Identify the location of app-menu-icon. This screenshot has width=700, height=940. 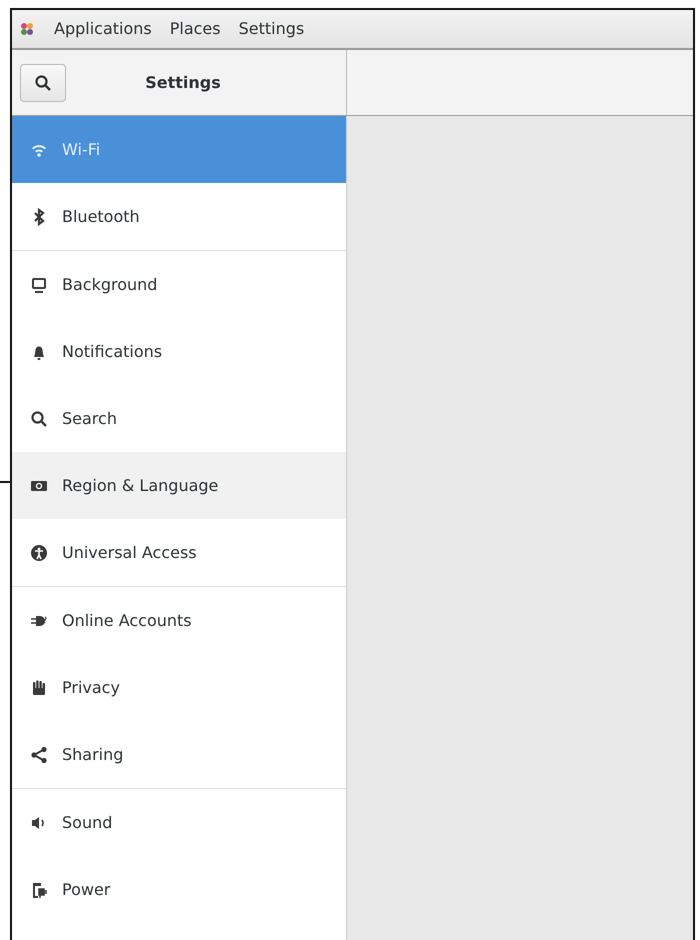
(27, 29).